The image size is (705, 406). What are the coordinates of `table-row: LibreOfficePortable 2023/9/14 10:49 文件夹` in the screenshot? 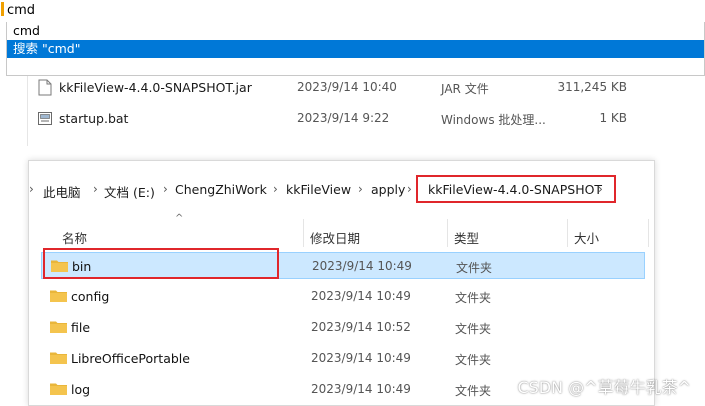 It's located at (343, 358).